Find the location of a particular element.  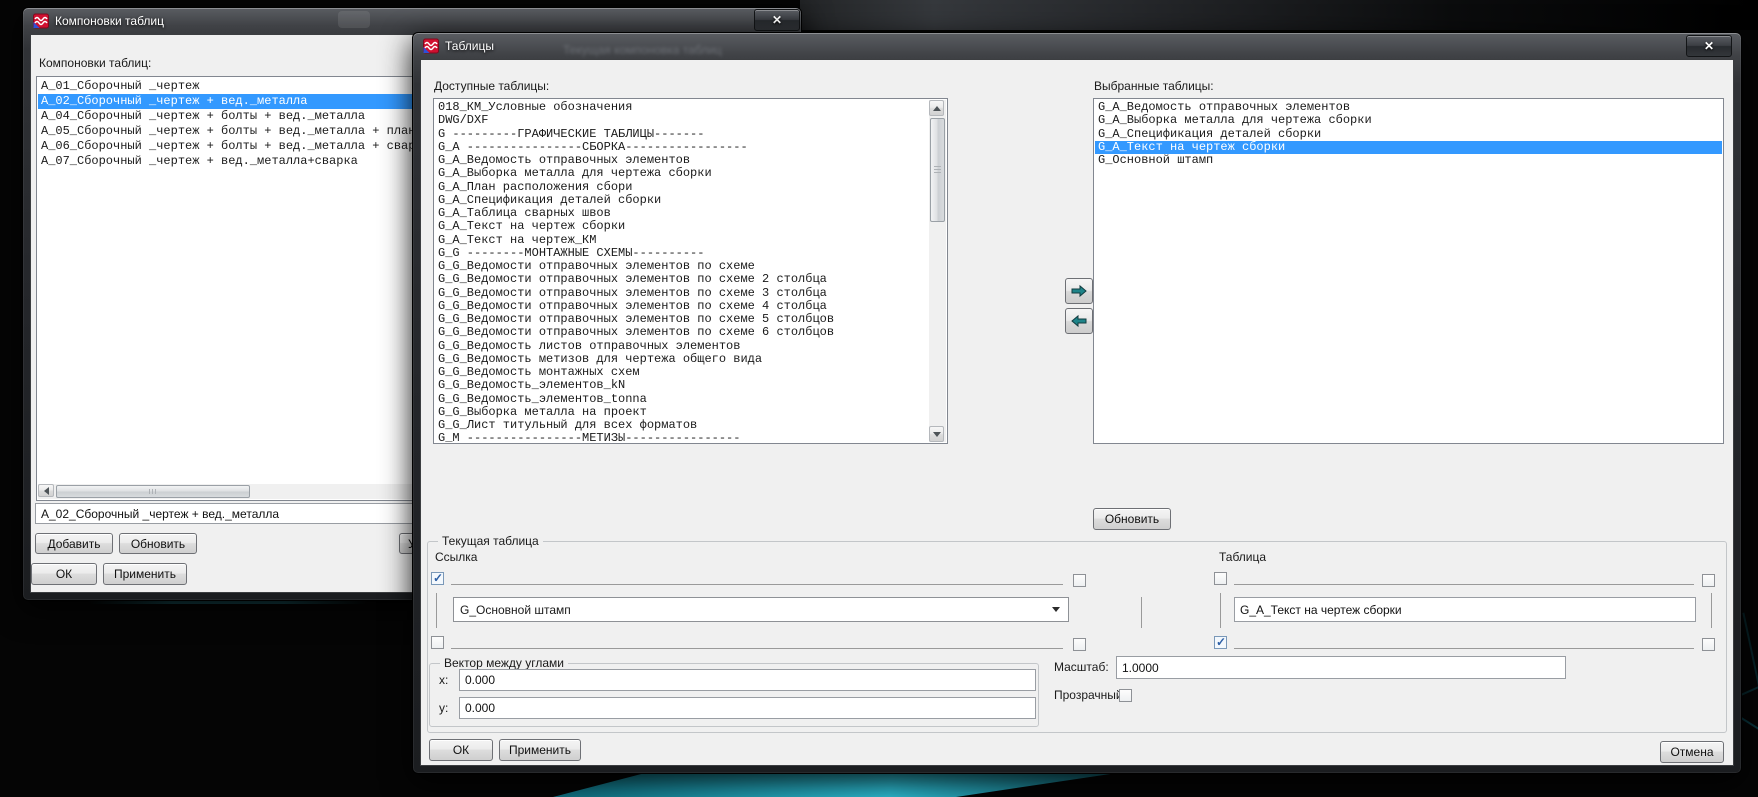

table-top-line is located at coordinates (1464, 584).